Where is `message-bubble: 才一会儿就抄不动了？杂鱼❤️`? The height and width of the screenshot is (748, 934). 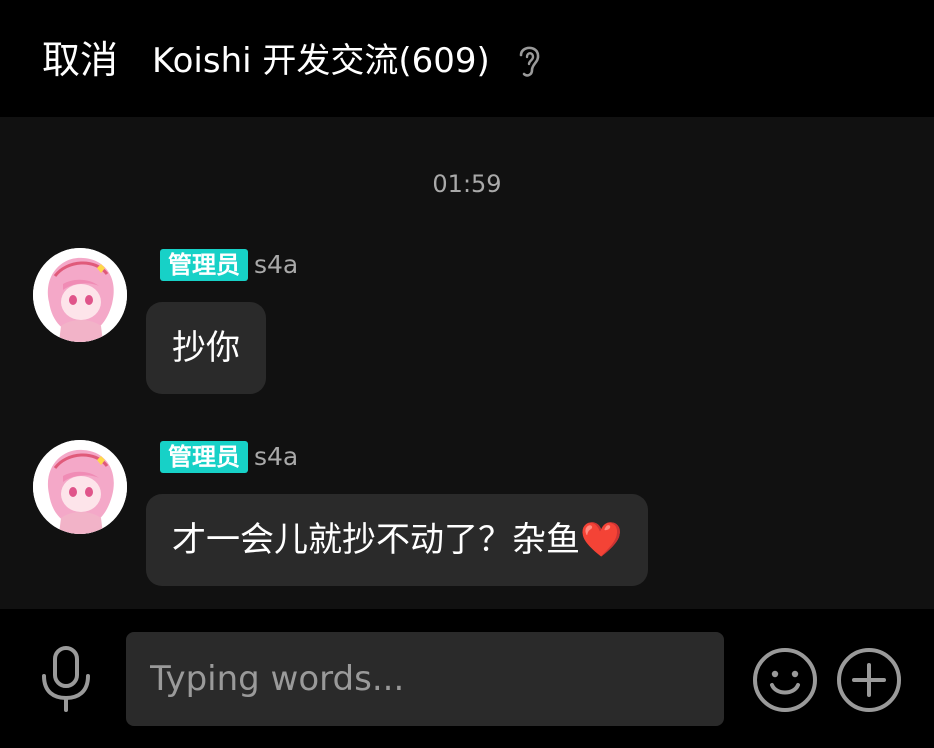 message-bubble: 才一会儿就抄不动了？杂鱼❤️ is located at coordinates (397, 540).